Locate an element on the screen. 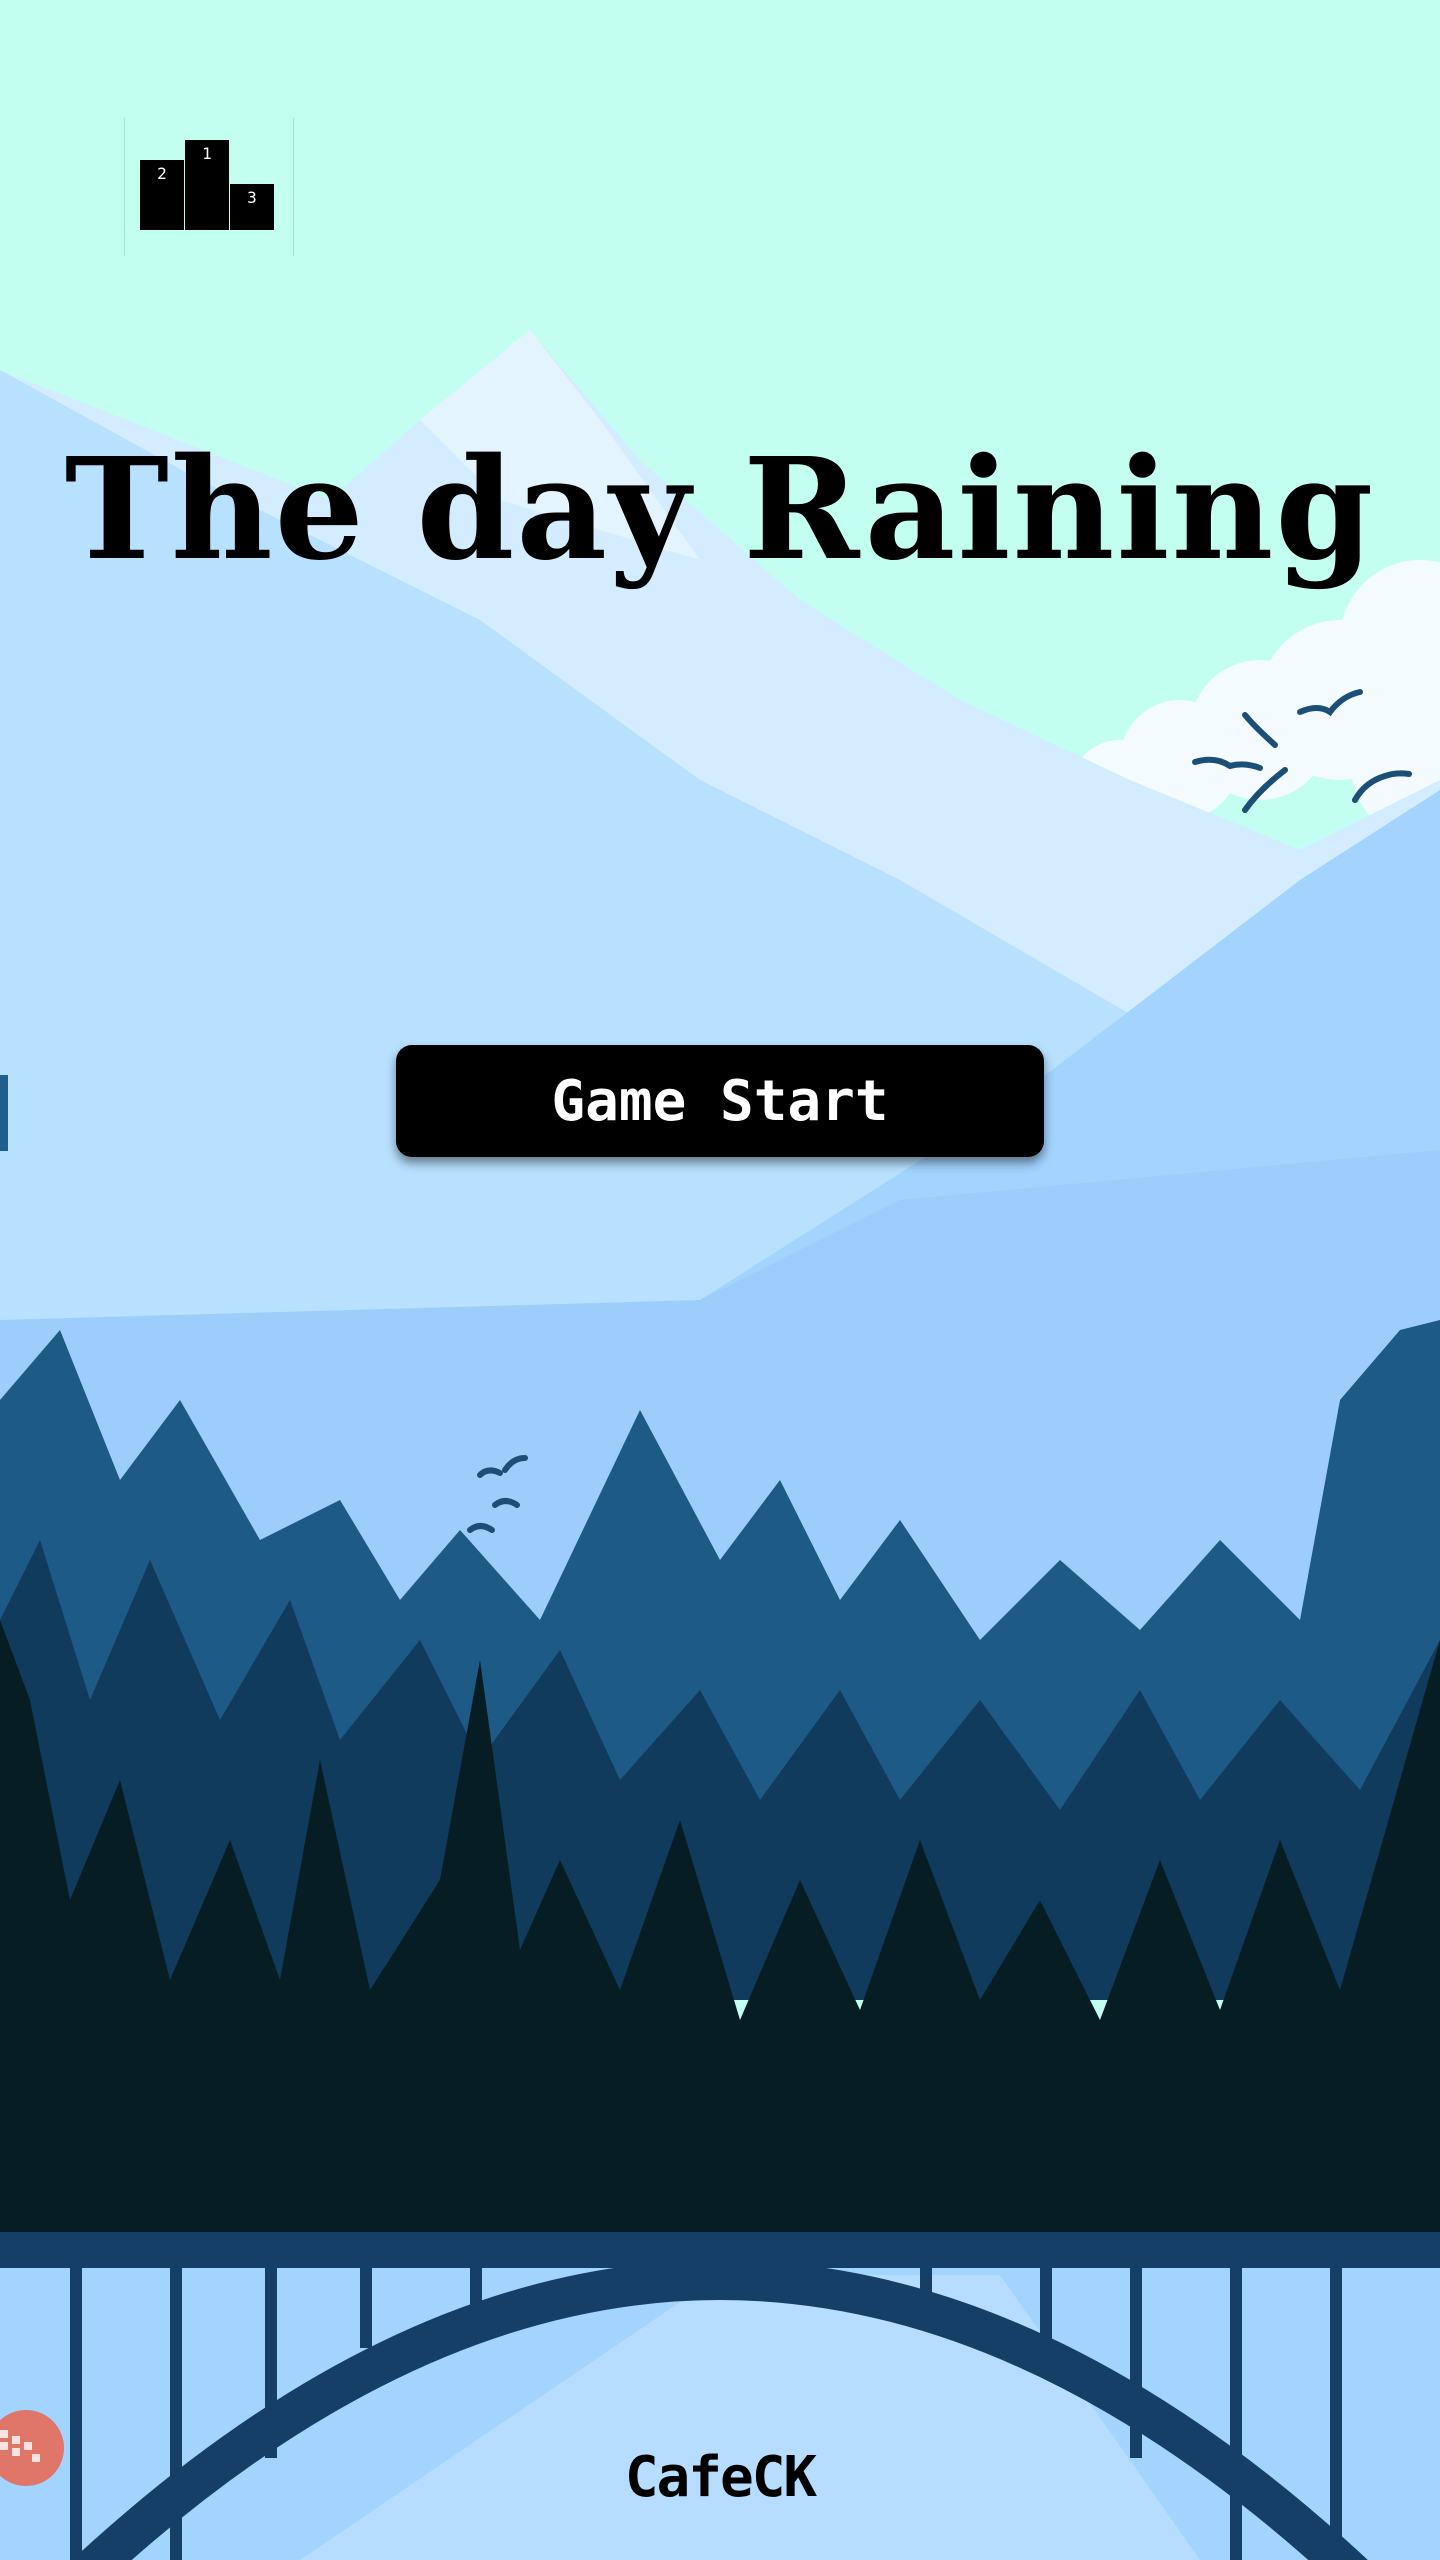 This screenshot has width=1440, height=2560. side-tab is located at coordinates (4, 1113).